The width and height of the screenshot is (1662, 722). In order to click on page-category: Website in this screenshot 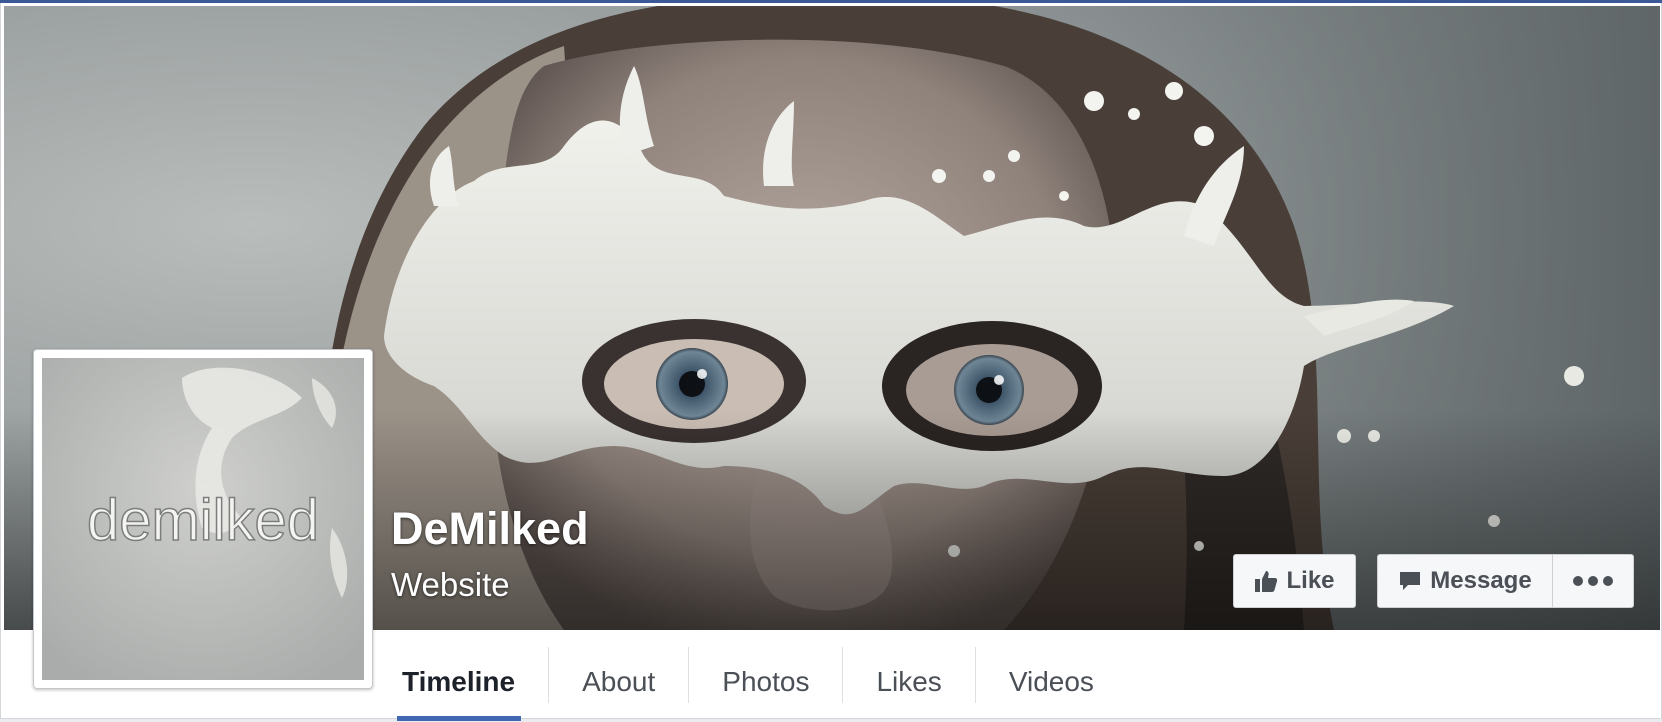, I will do `click(450, 585)`.